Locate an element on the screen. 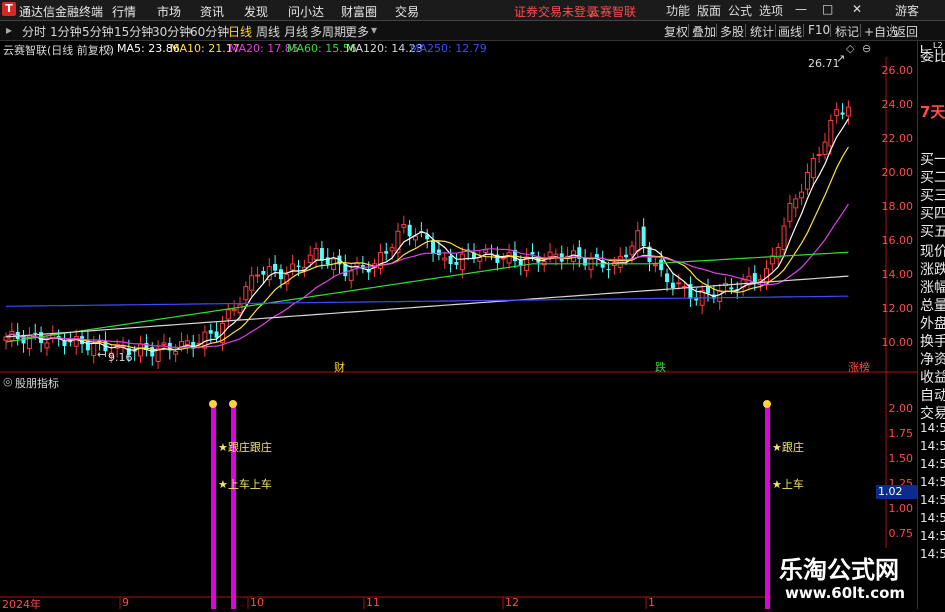  adjust-button: 复权 is located at coordinates (676, 31).